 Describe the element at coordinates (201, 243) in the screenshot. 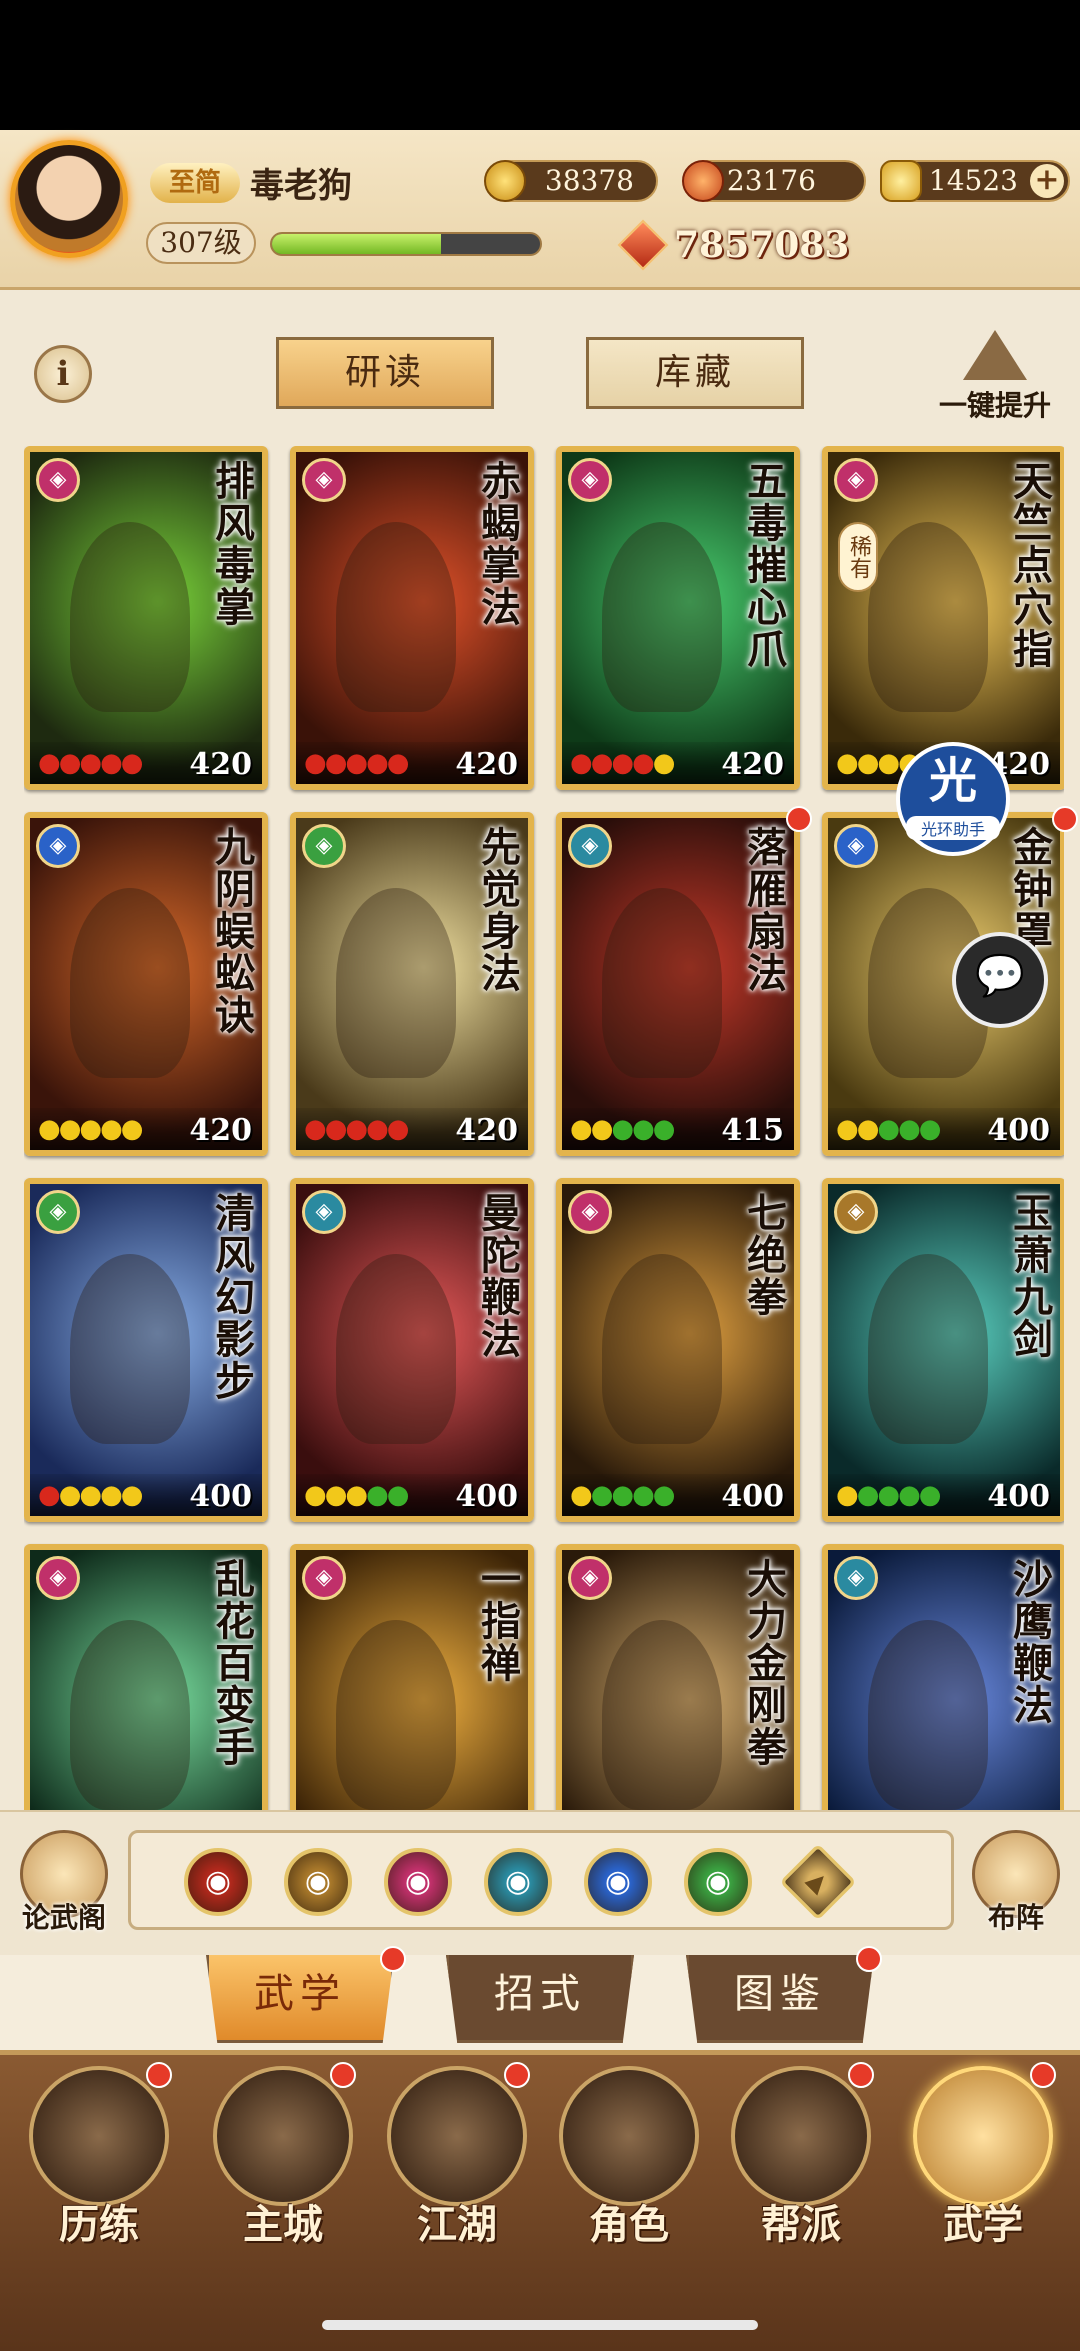

I see `player-level: 307级` at that location.